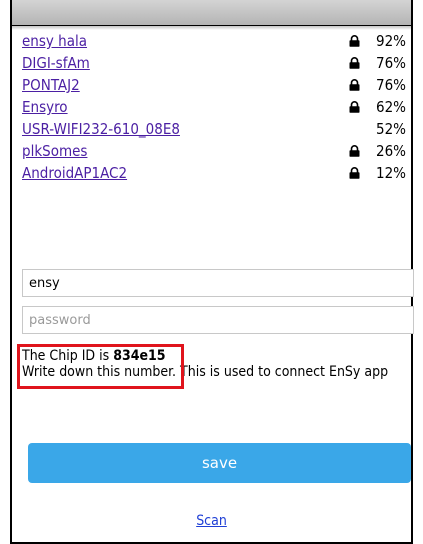 Image resolution: width=423 pixels, height=544 pixels. Describe the element at coordinates (214, 63) in the screenshot. I see `network-row: DIGI-sfAm 76%` at that location.